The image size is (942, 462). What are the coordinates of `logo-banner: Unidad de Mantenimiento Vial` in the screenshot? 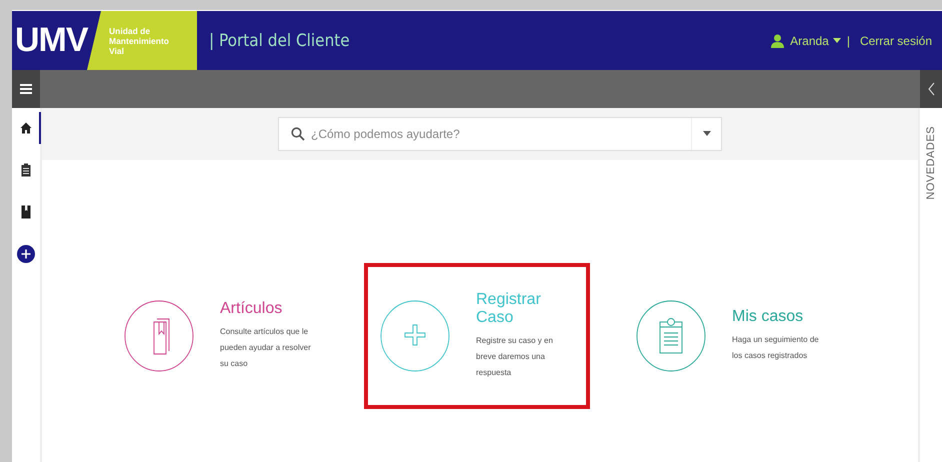 It's located at (142, 40).